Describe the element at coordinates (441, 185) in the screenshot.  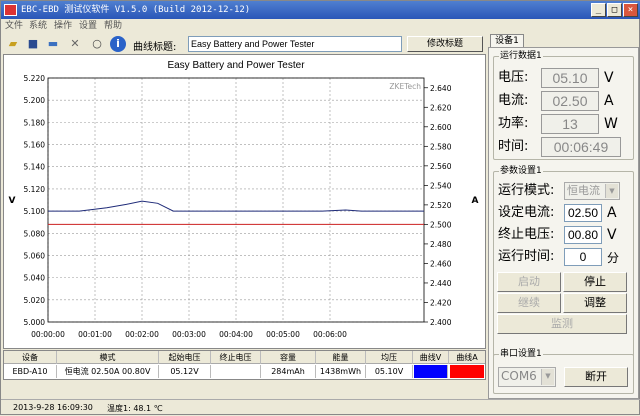
I see `y2-tick-label: 2.540` at that location.